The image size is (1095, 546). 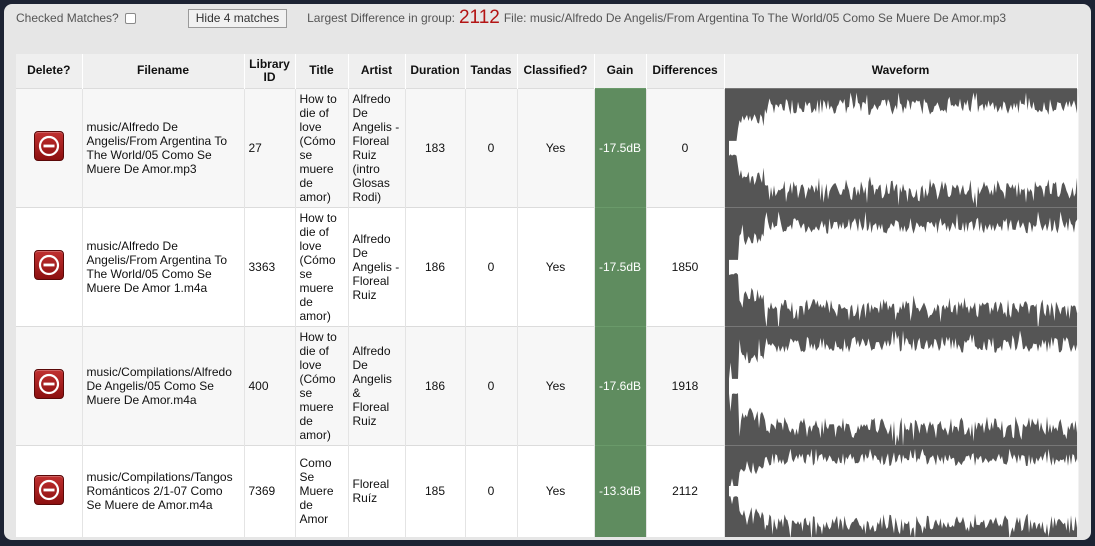 I want to click on hide-matches-button: Hide 4 matches, so click(x=237, y=18).